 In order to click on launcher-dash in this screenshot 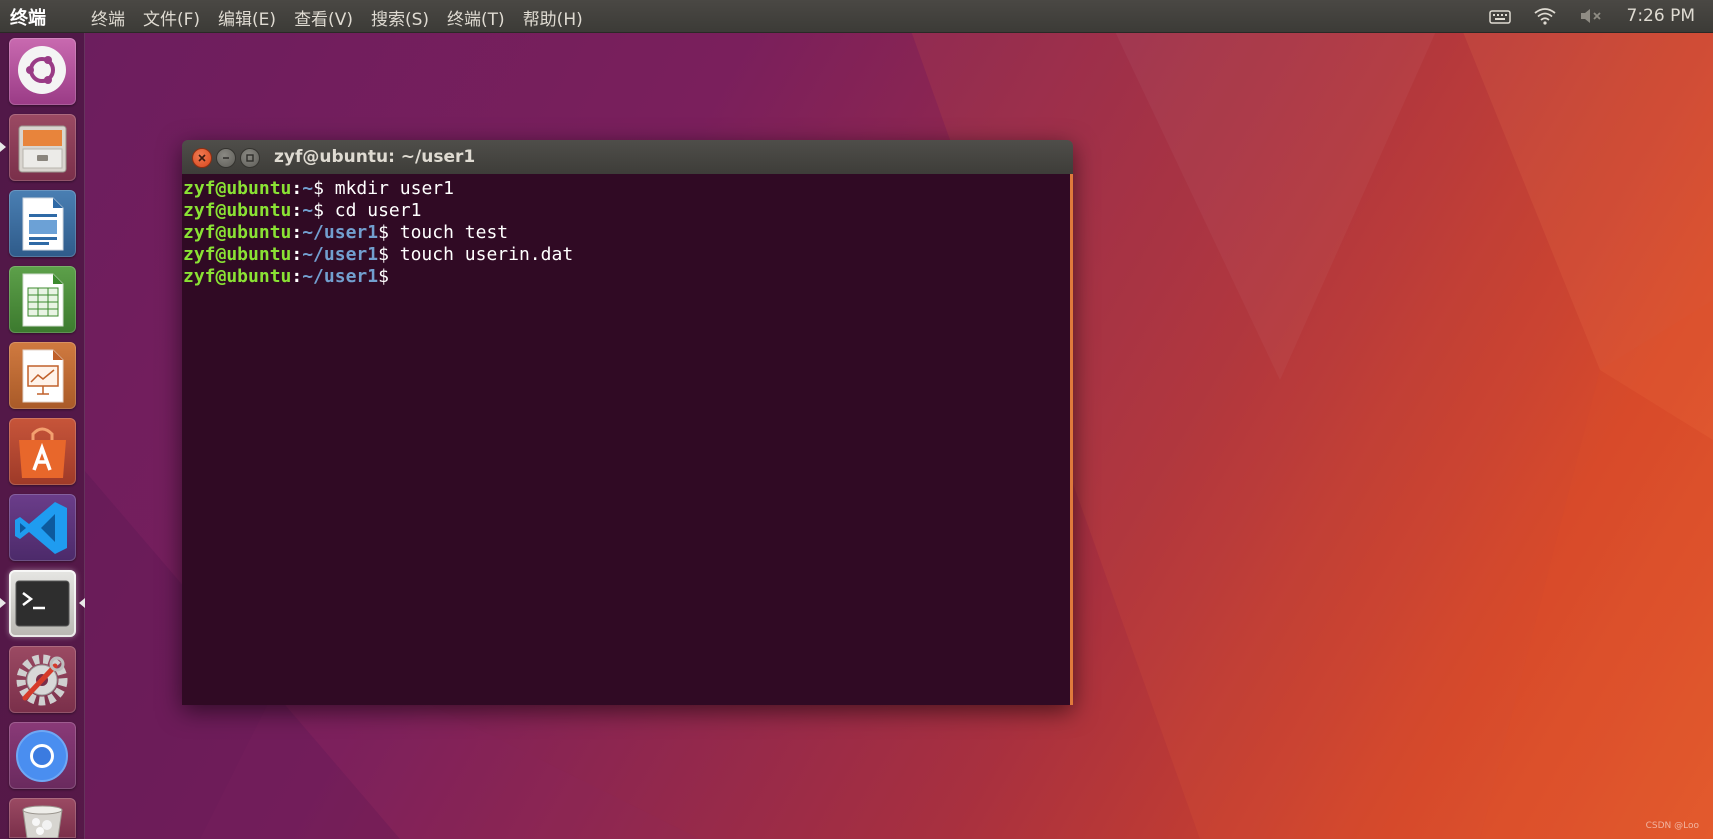, I will do `click(42, 71)`.